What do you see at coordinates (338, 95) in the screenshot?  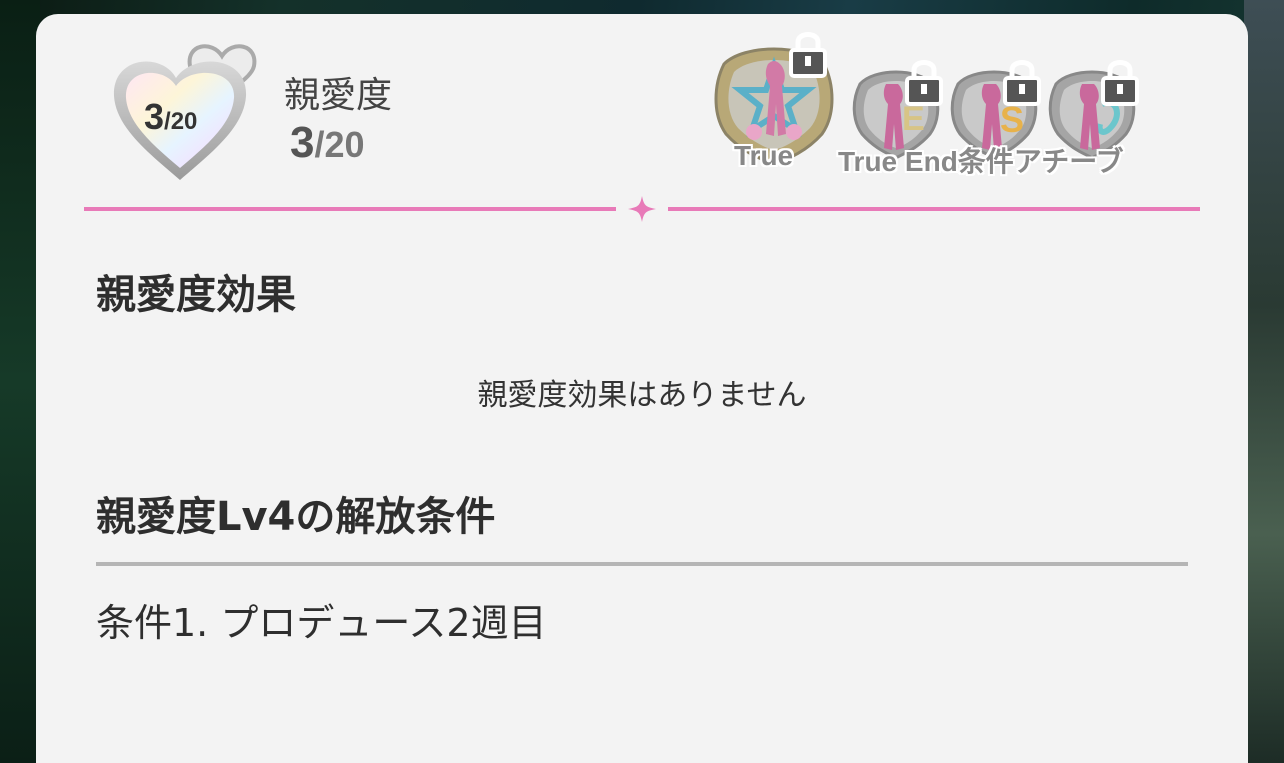 I see `affection-title: 親愛度` at bounding box center [338, 95].